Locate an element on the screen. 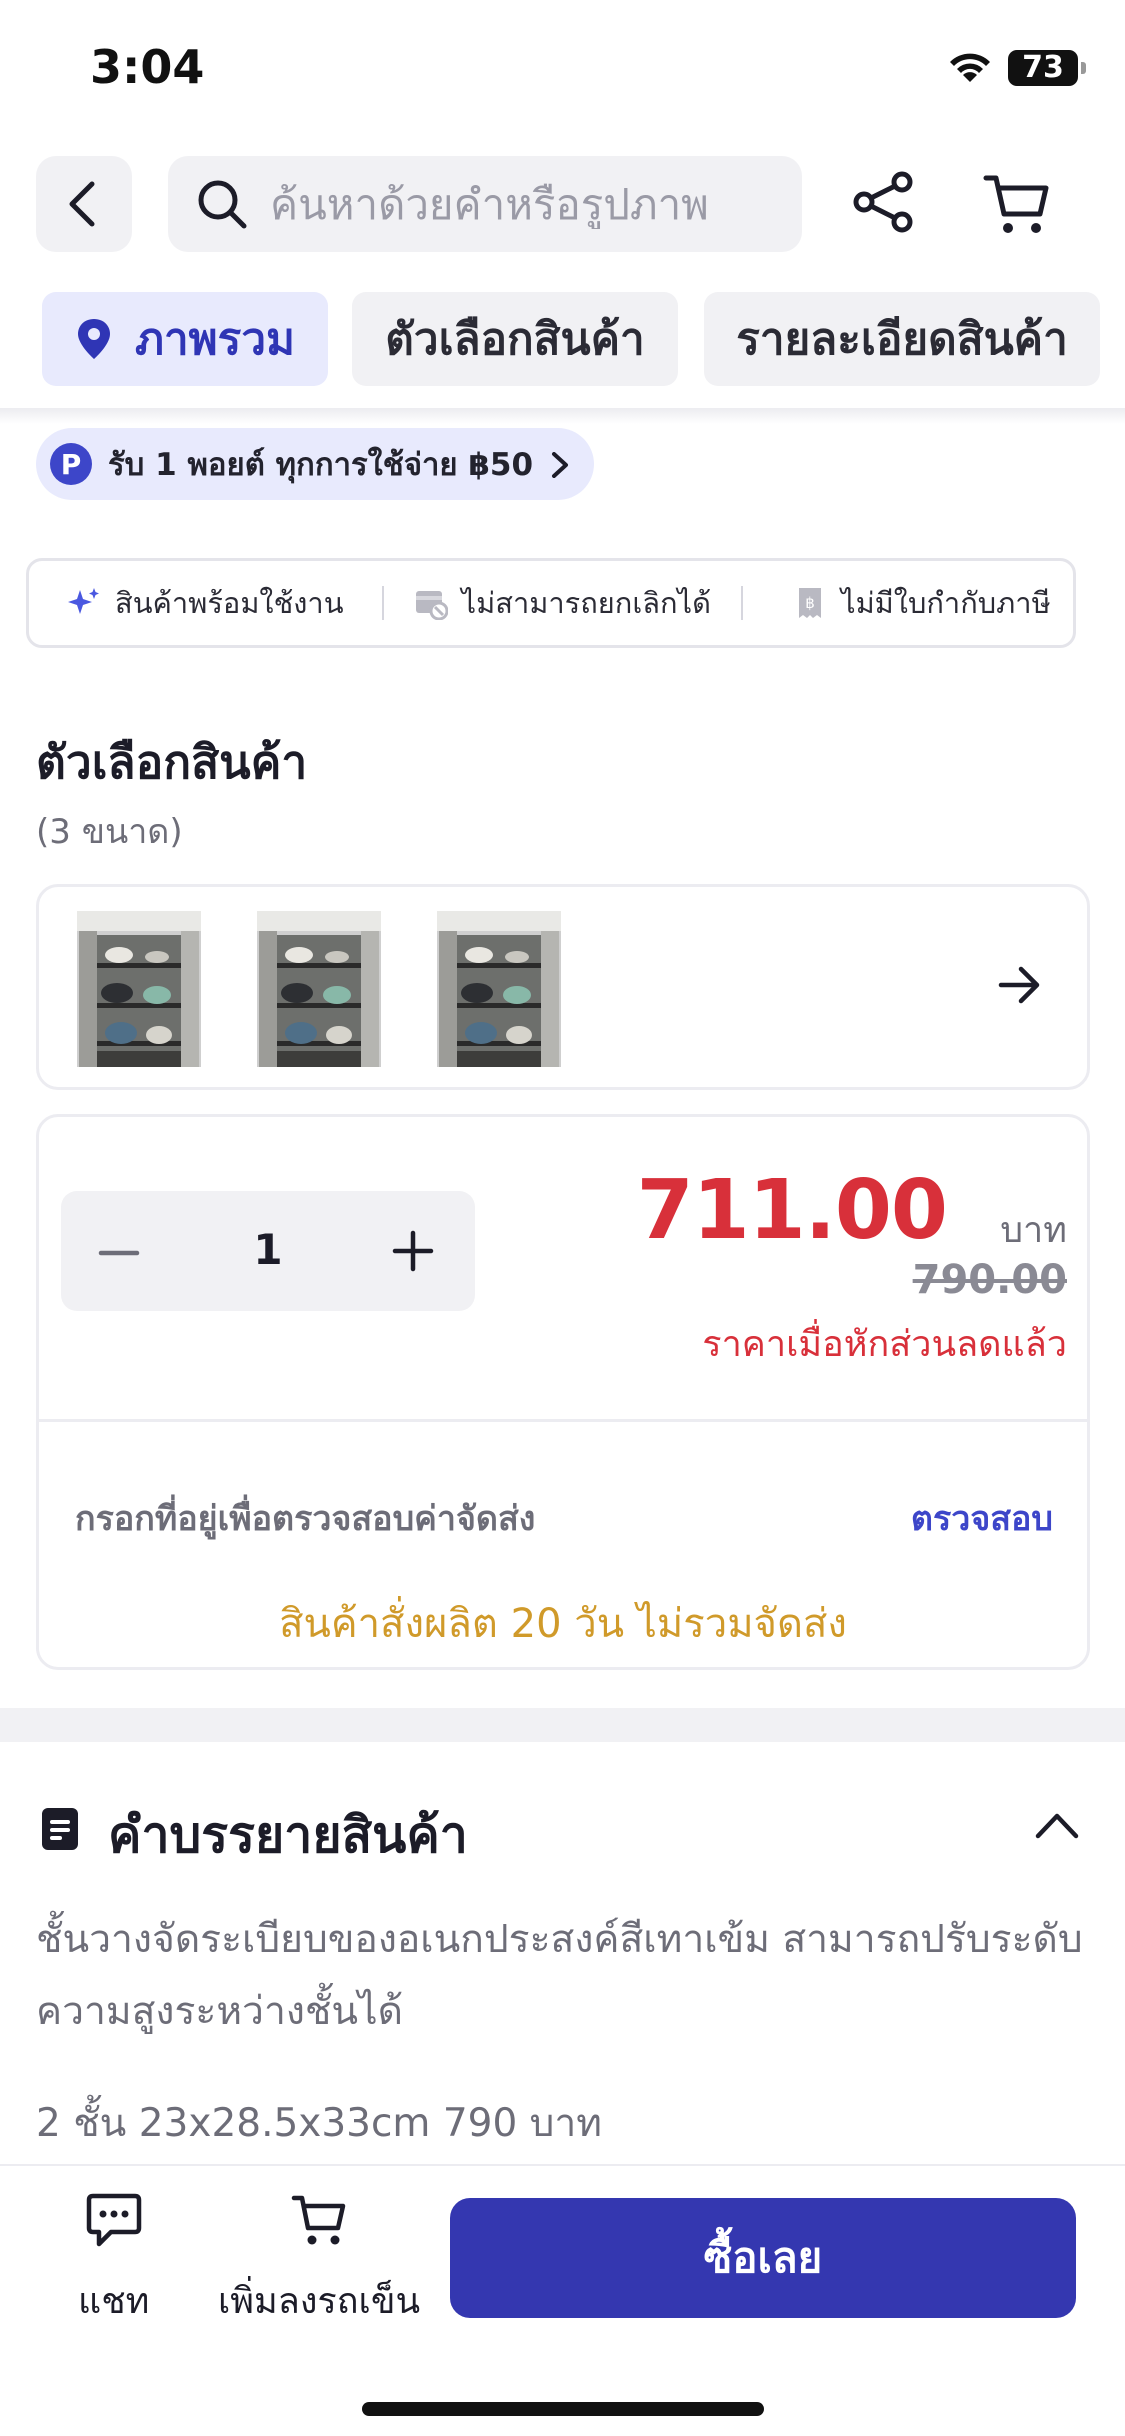  variants-count: (3 ขนาด) is located at coordinates (109, 832).